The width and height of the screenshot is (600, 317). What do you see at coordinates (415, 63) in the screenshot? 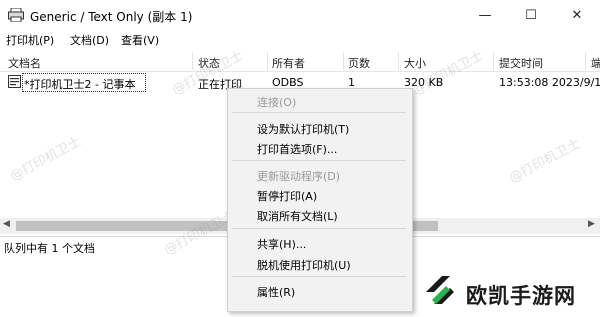
I see `column-header-size: 大小` at bounding box center [415, 63].